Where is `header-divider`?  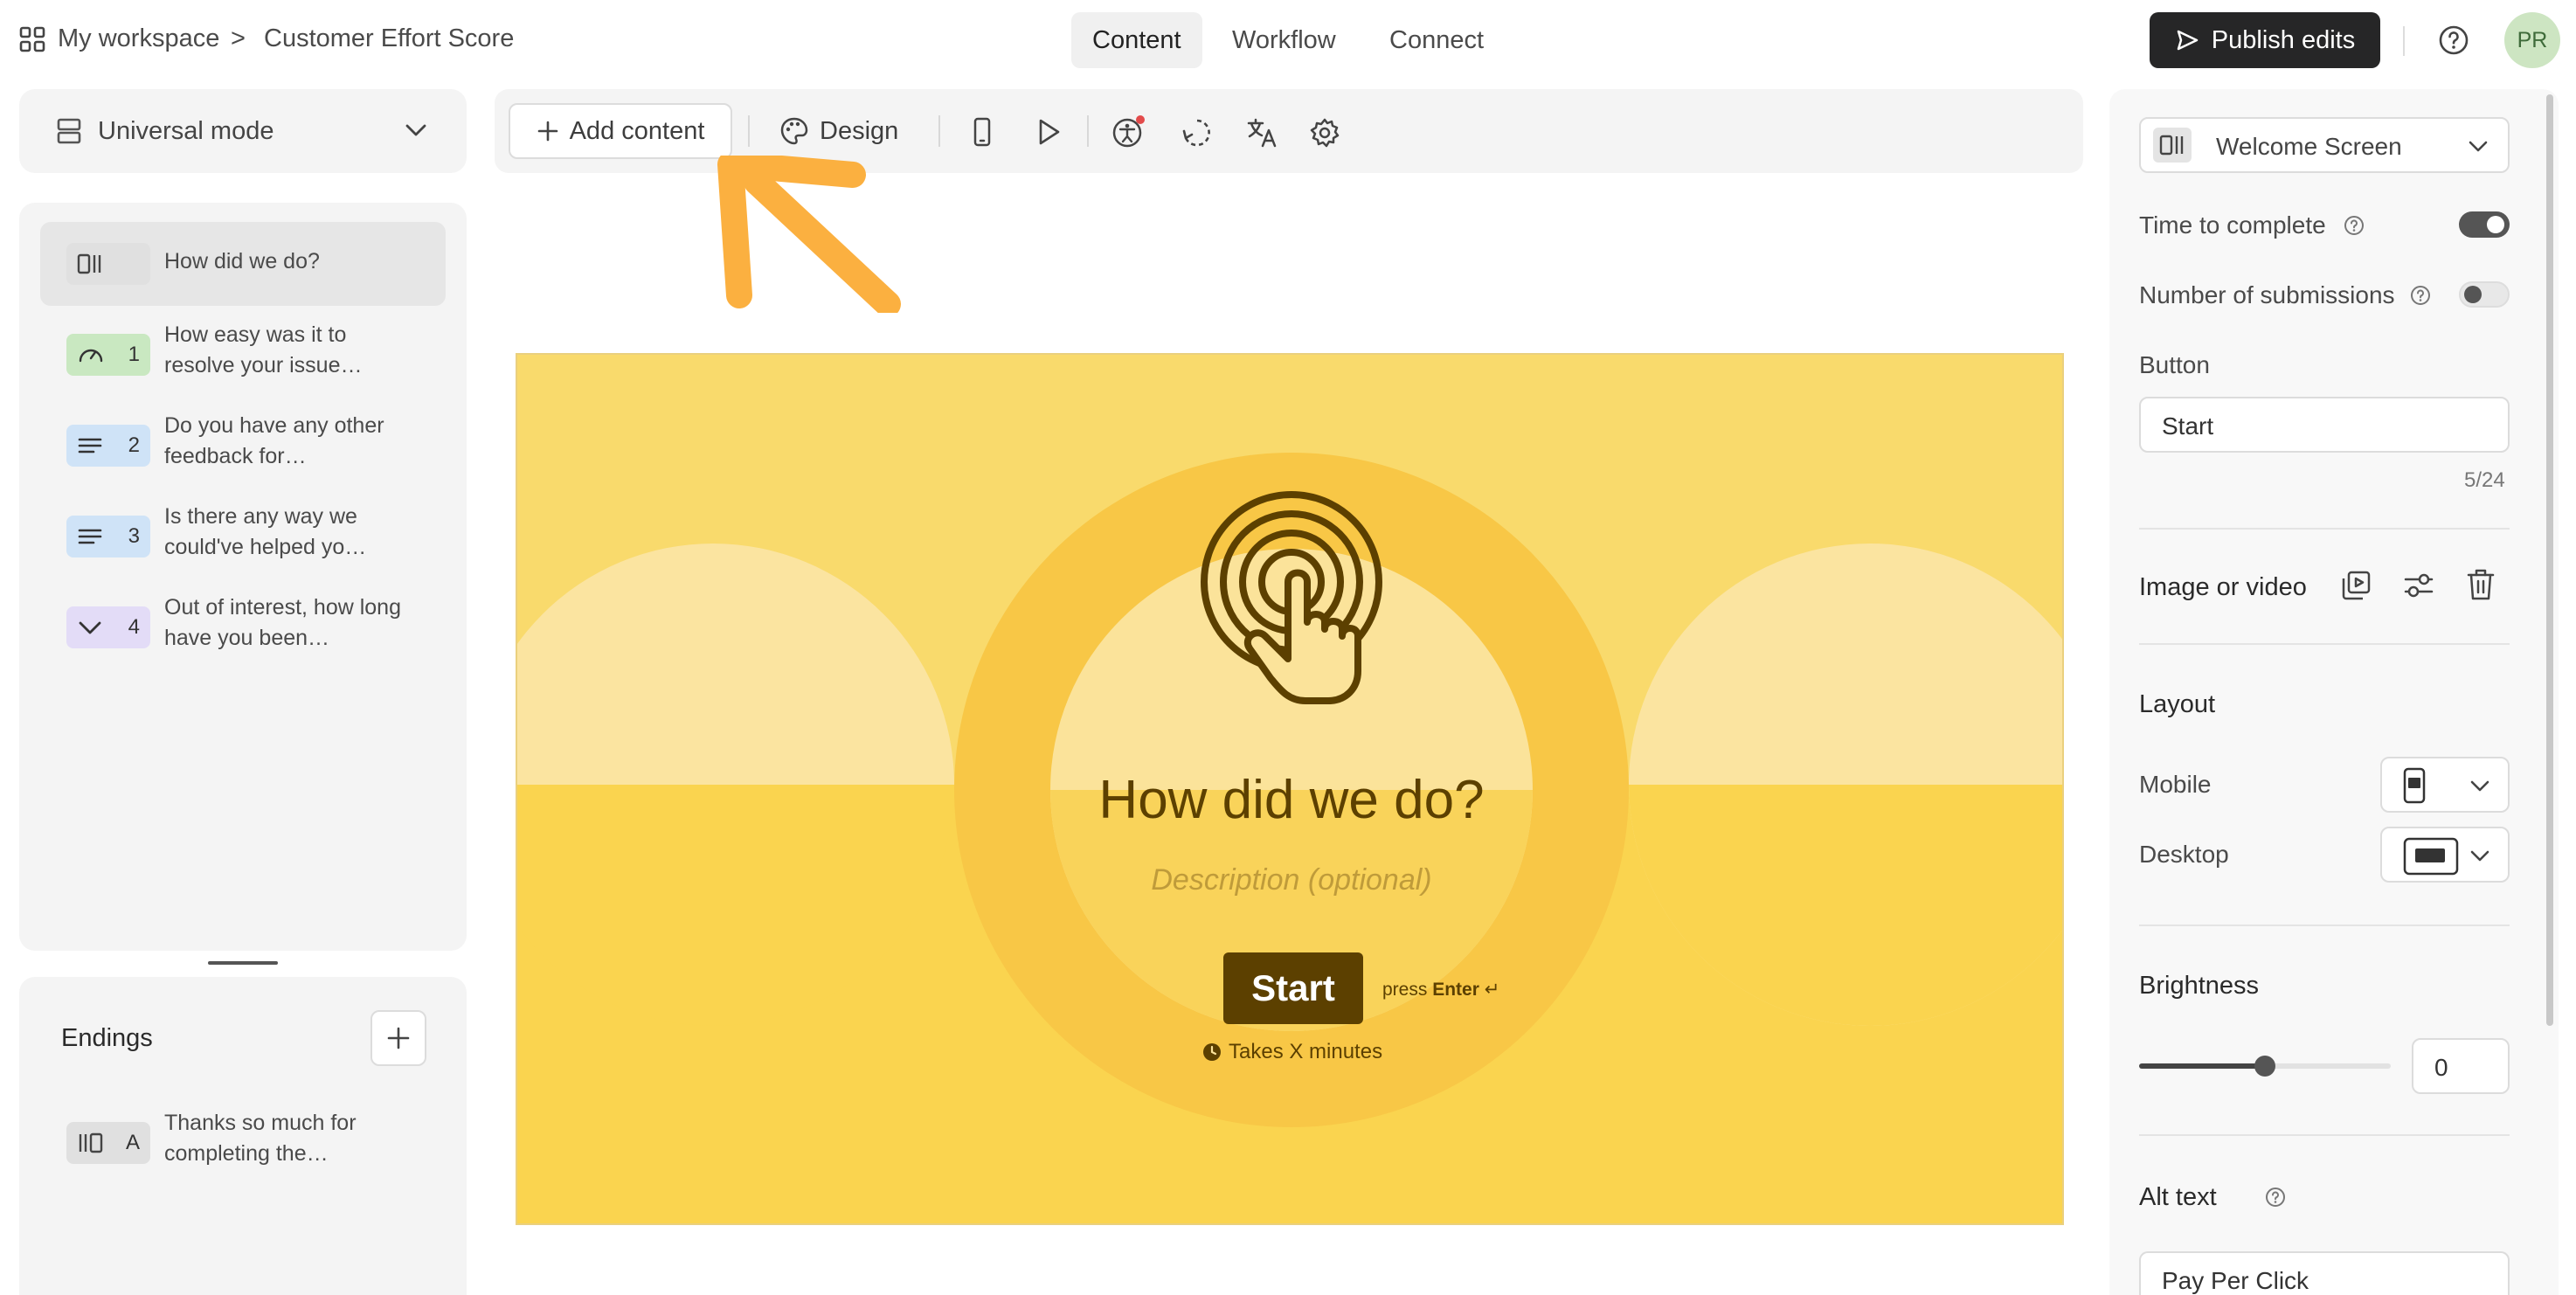
header-divider is located at coordinates (2404, 41).